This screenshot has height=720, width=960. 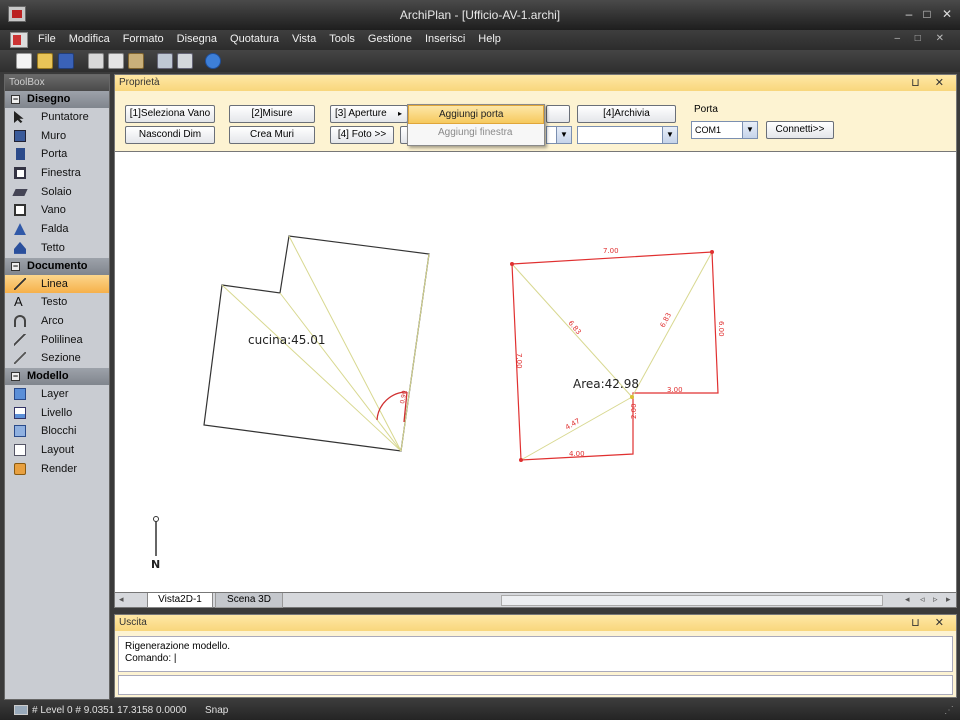 I want to click on tab-scroll-left-icon: ◂, so click(x=121, y=599).